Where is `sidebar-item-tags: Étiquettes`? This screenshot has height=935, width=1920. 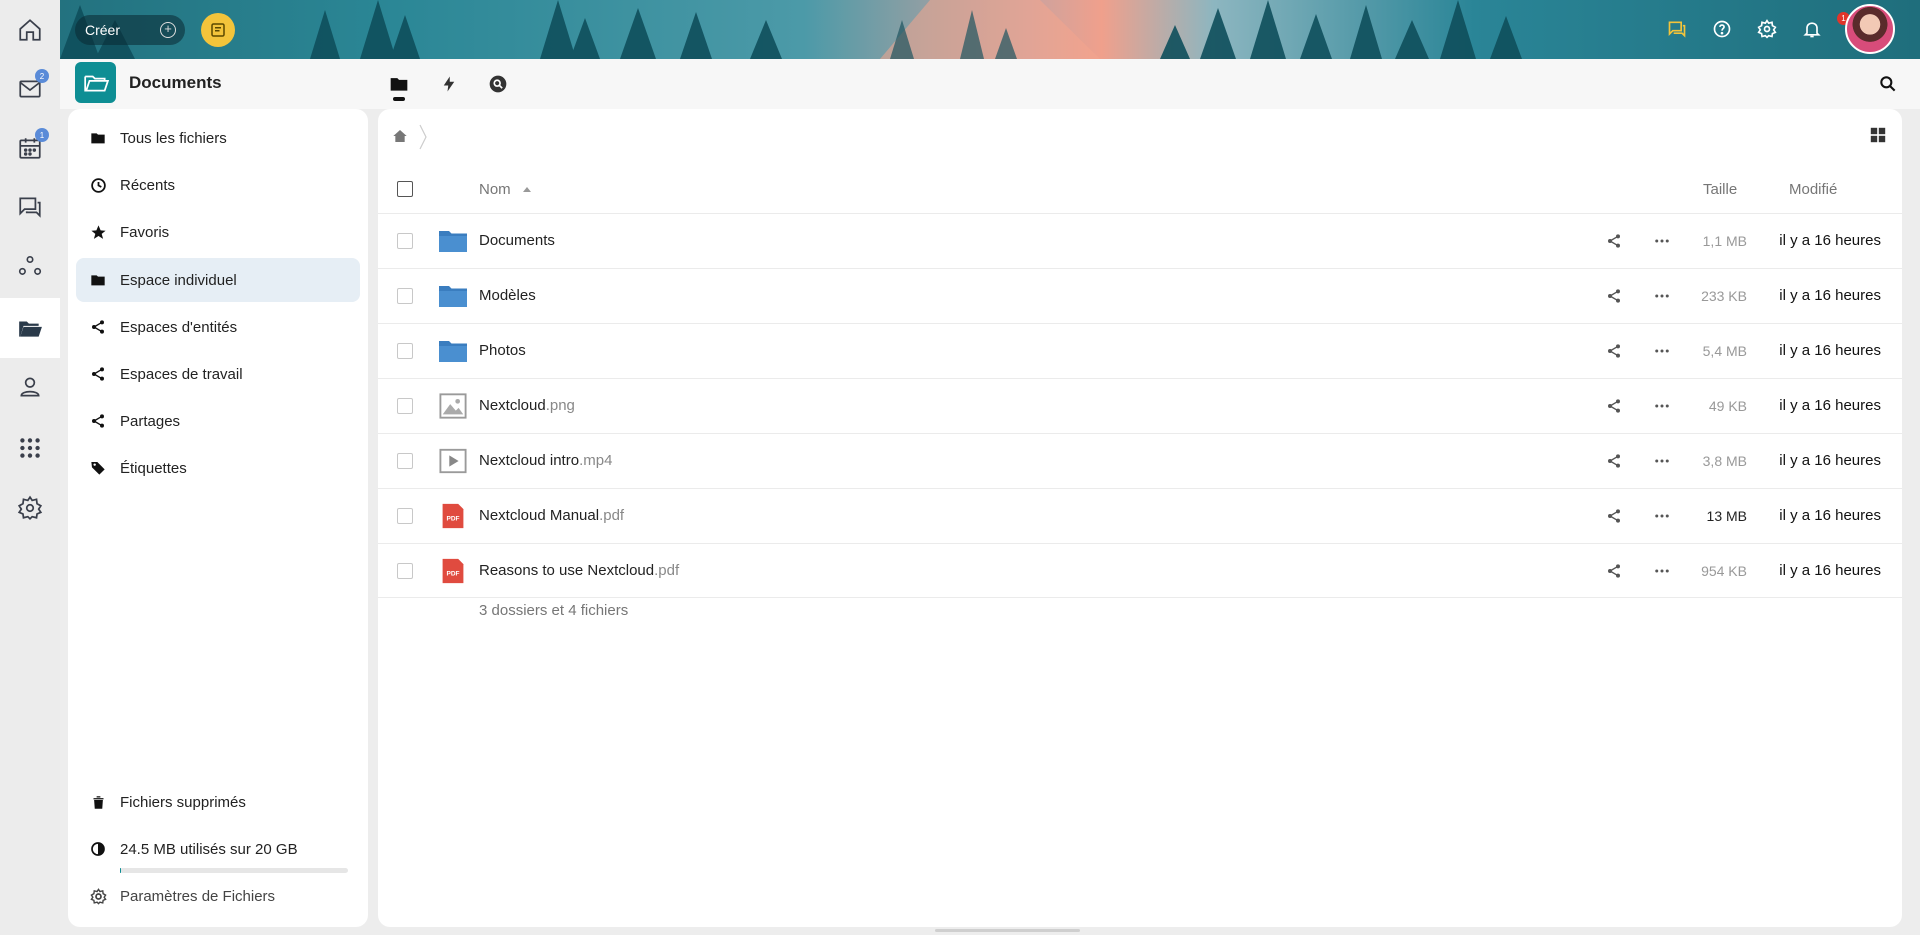 sidebar-item-tags: Étiquettes is located at coordinates (218, 468).